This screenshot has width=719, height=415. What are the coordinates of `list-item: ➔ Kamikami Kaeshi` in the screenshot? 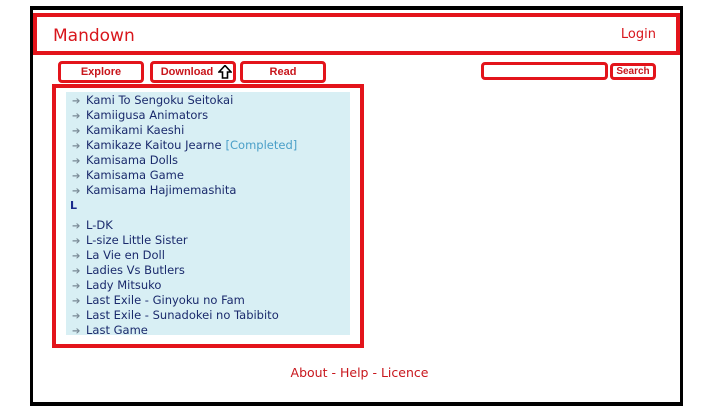 It's located at (128, 130).